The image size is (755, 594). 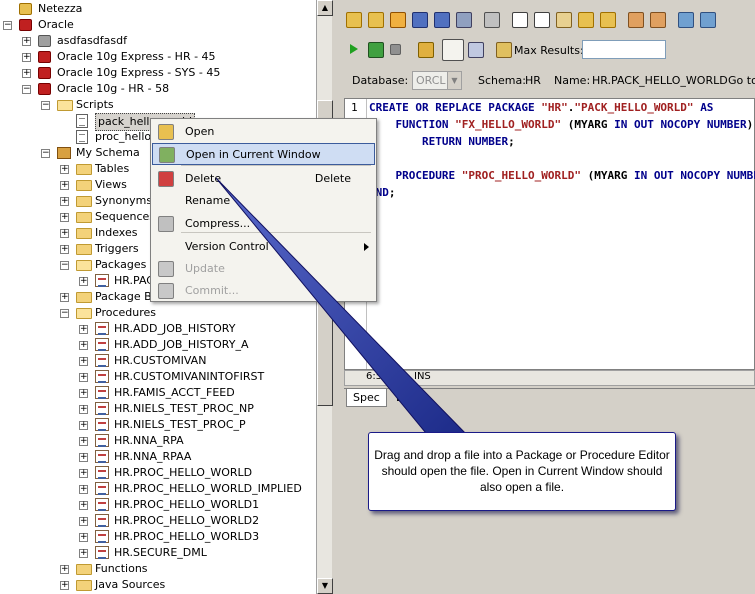 What do you see at coordinates (564, 20) in the screenshot?
I see `paste-icon` at bounding box center [564, 20].